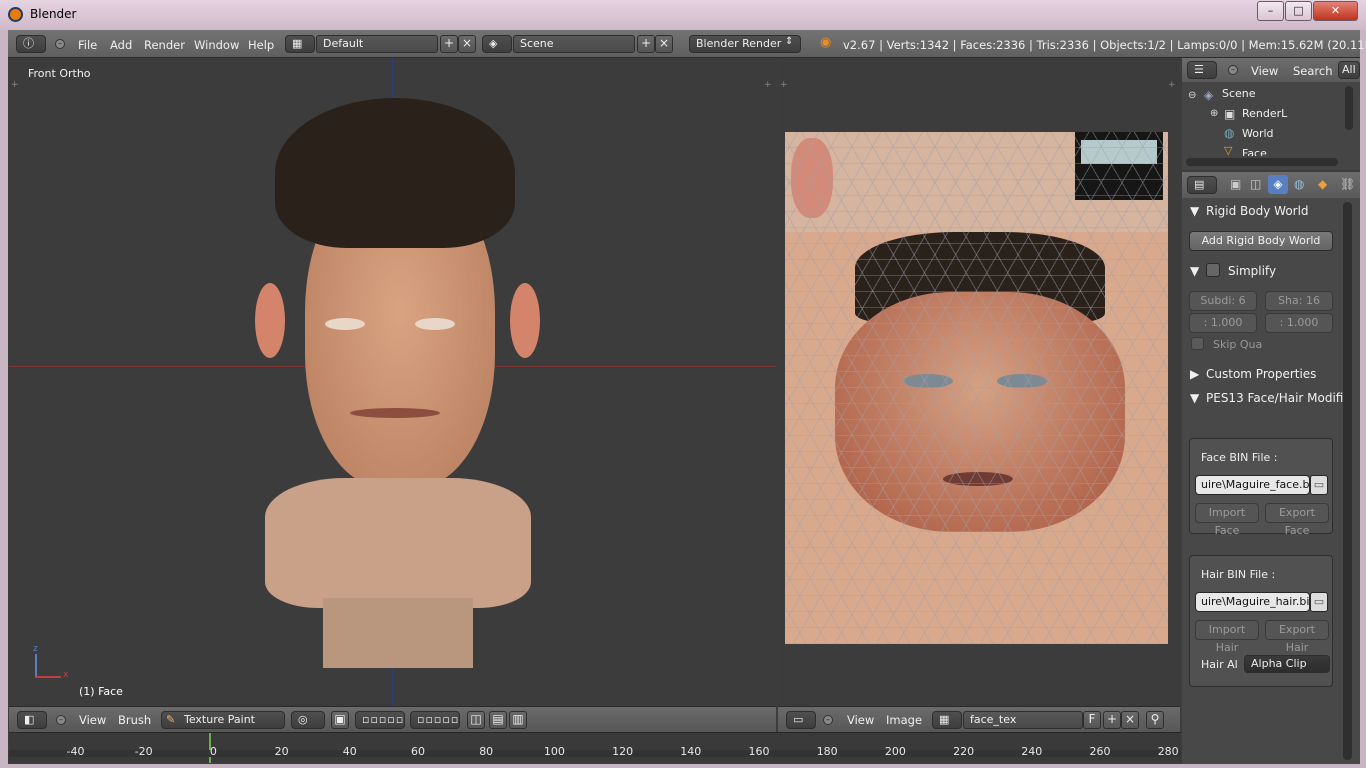  I want to click on axis-z-label: z, so click(35, 649).